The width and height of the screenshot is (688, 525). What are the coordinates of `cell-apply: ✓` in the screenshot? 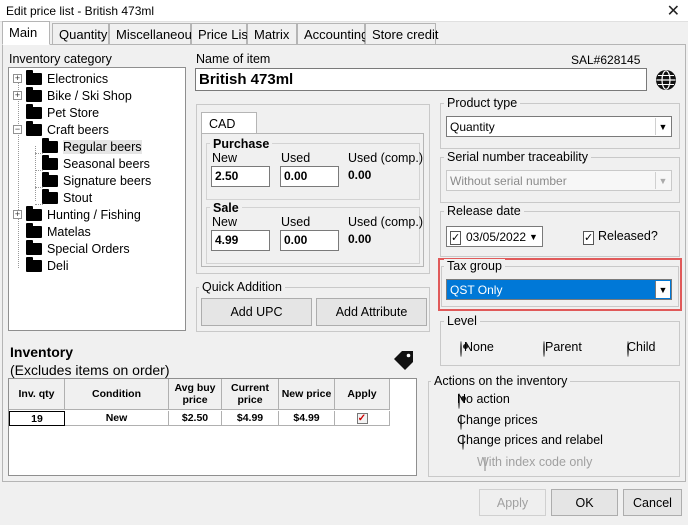 It's located at (362, 418).